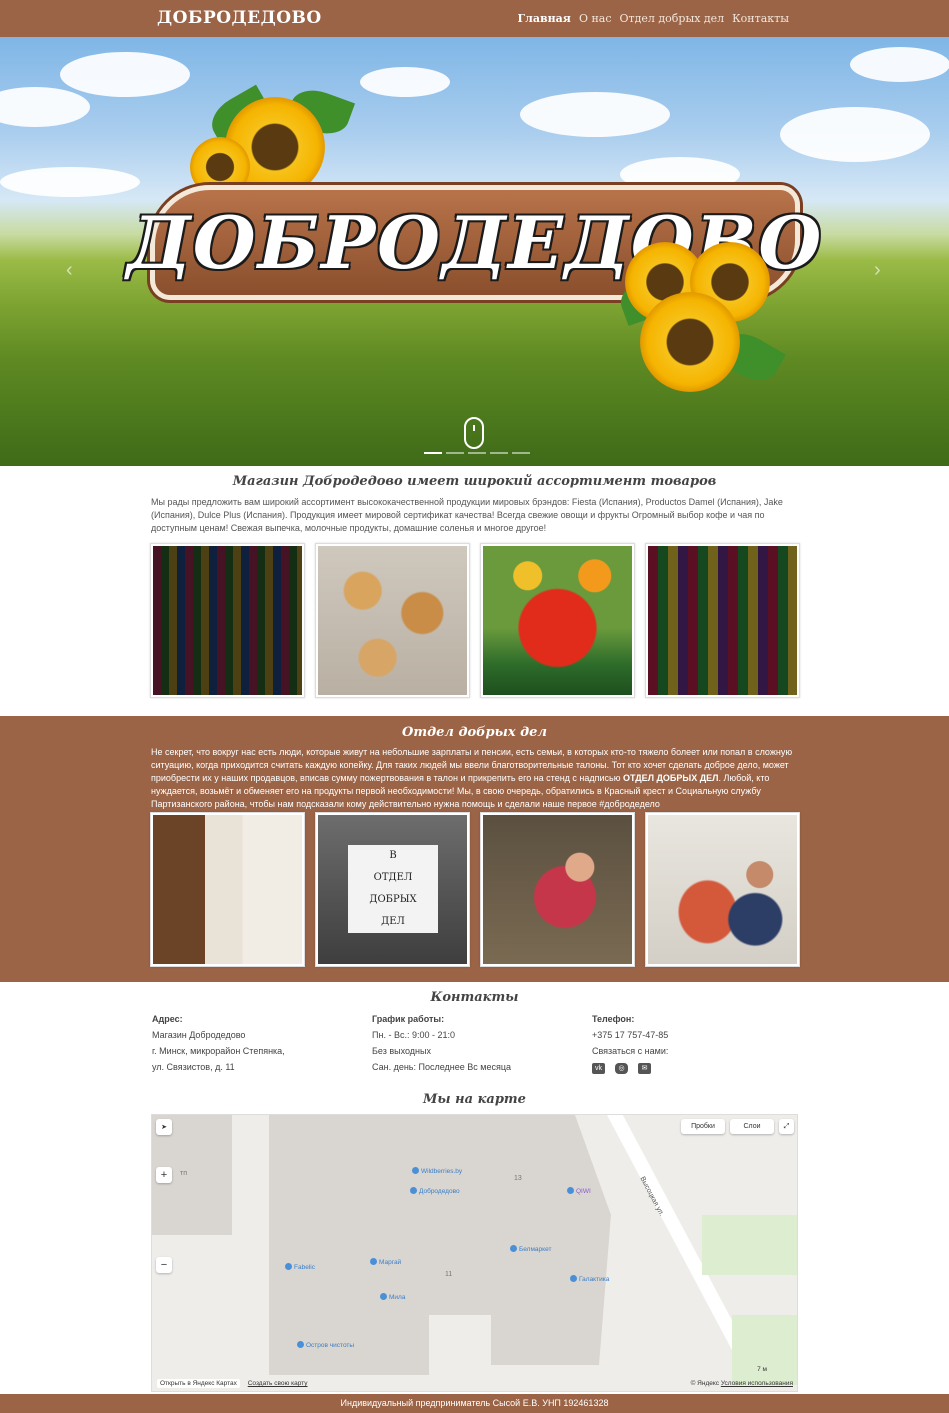 The height and width of the screenshot is (1413, 949). I want to click on map-poi: QIWI, so click(579, 1191).